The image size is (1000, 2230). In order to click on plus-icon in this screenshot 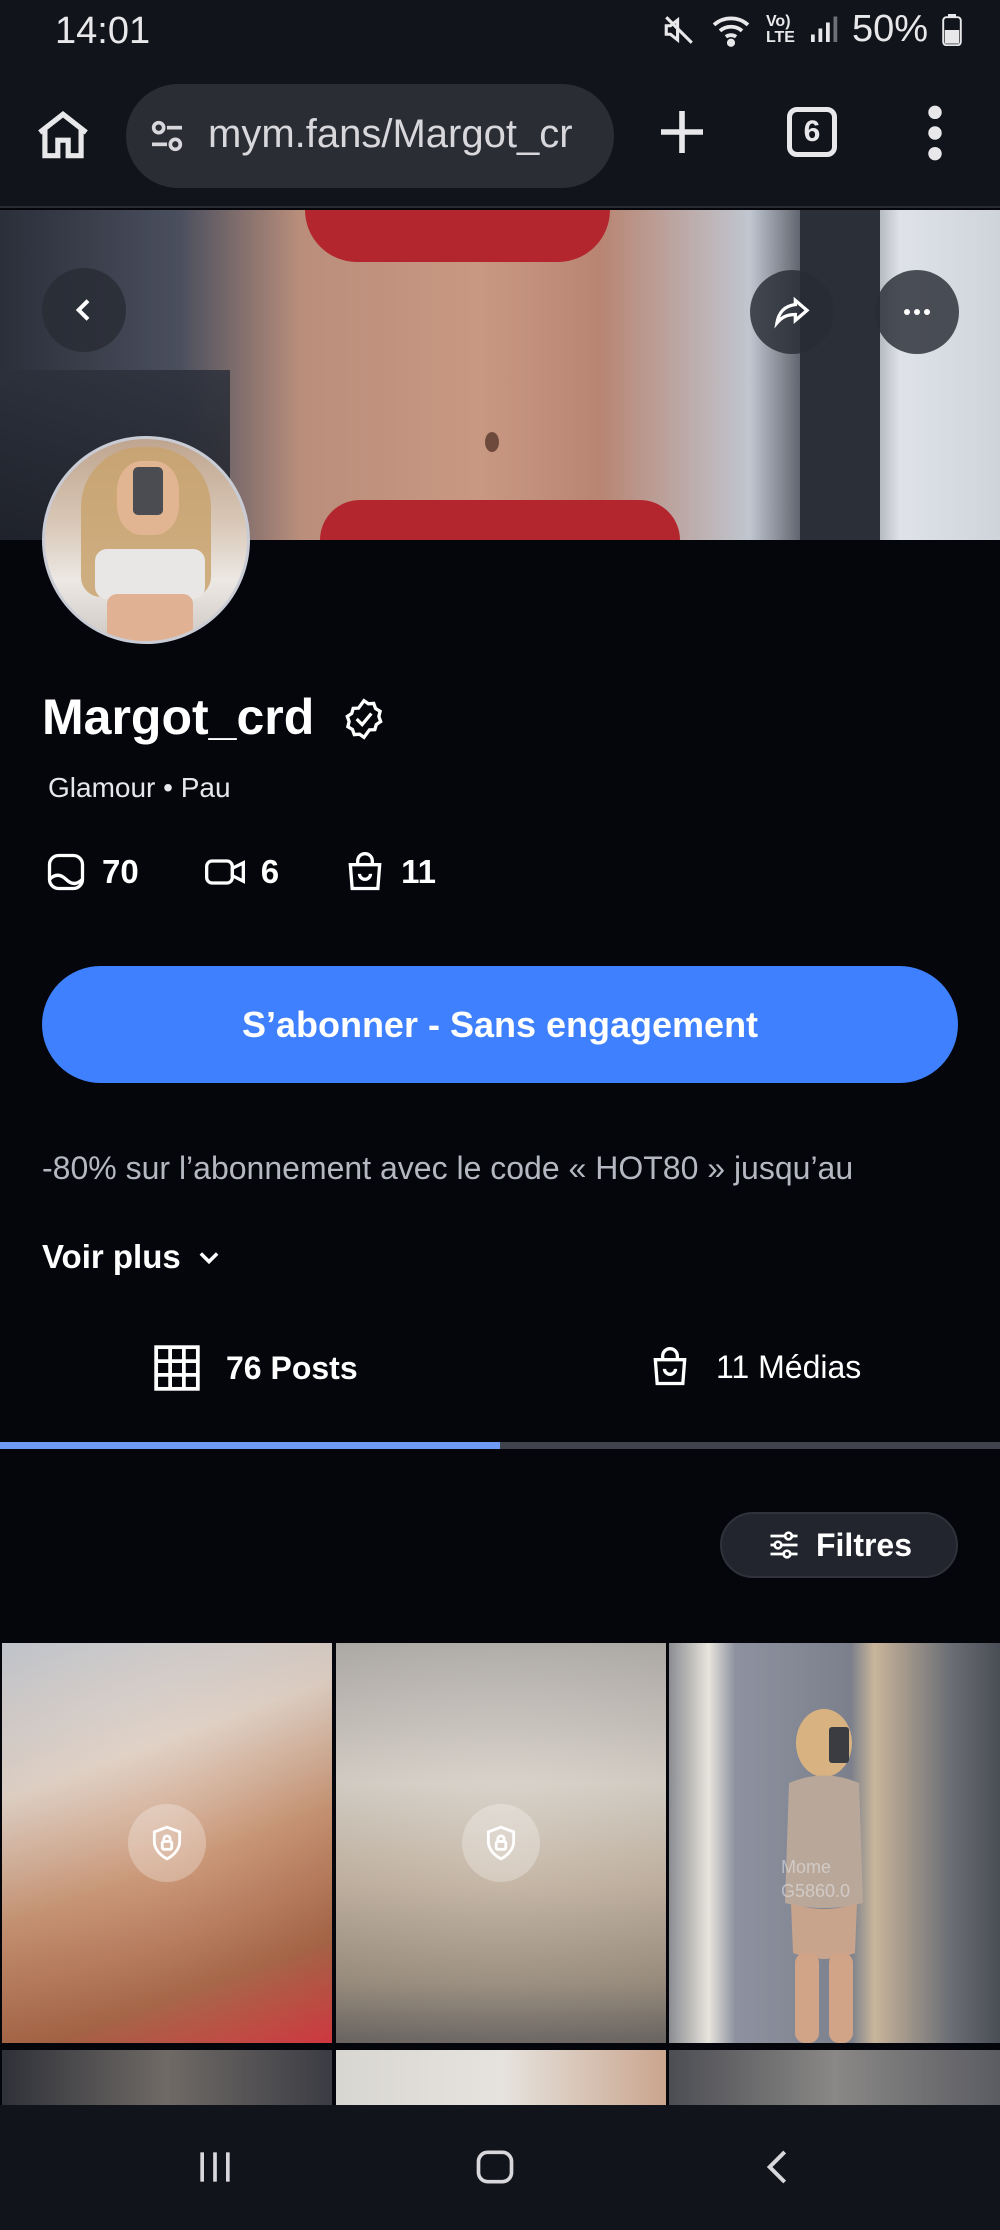, I will do `click(682, 132)`.